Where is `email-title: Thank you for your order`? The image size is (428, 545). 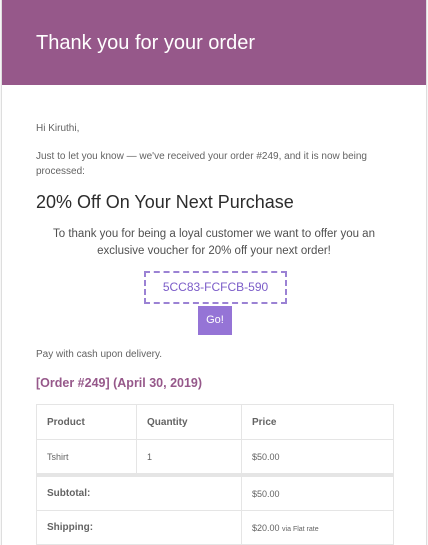 email-title: Thank you for your order is located at coordinates (145, 43).